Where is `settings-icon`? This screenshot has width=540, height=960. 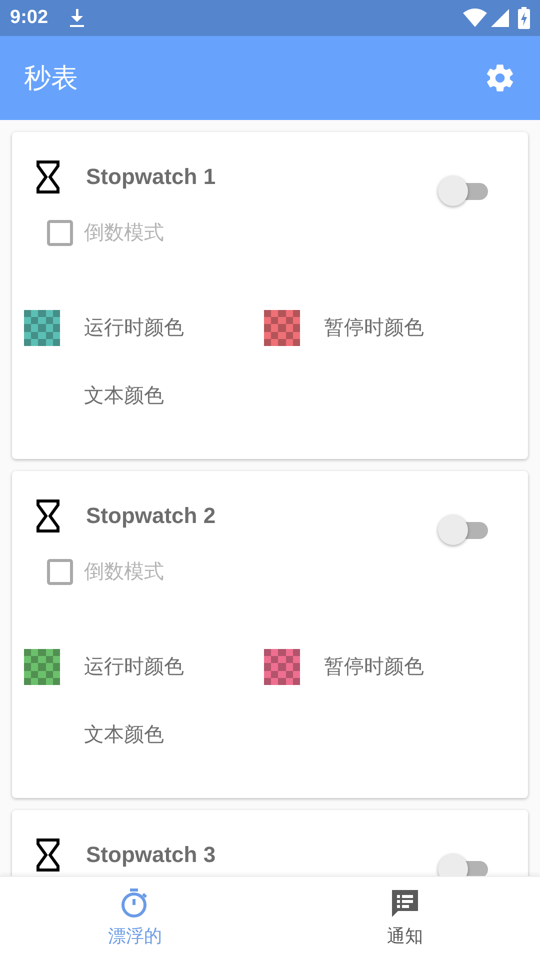 settings-icon is located at coordinates (500, 78).